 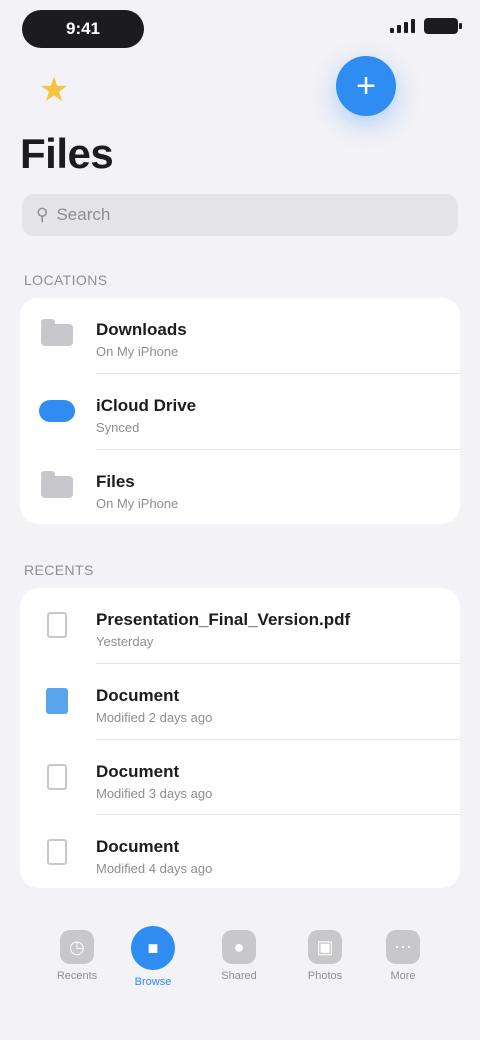 What do you see at coordinates (146, 405) in the screenshot?
I see `location-title: iCloud Drive` at bounding box center [146, 405].